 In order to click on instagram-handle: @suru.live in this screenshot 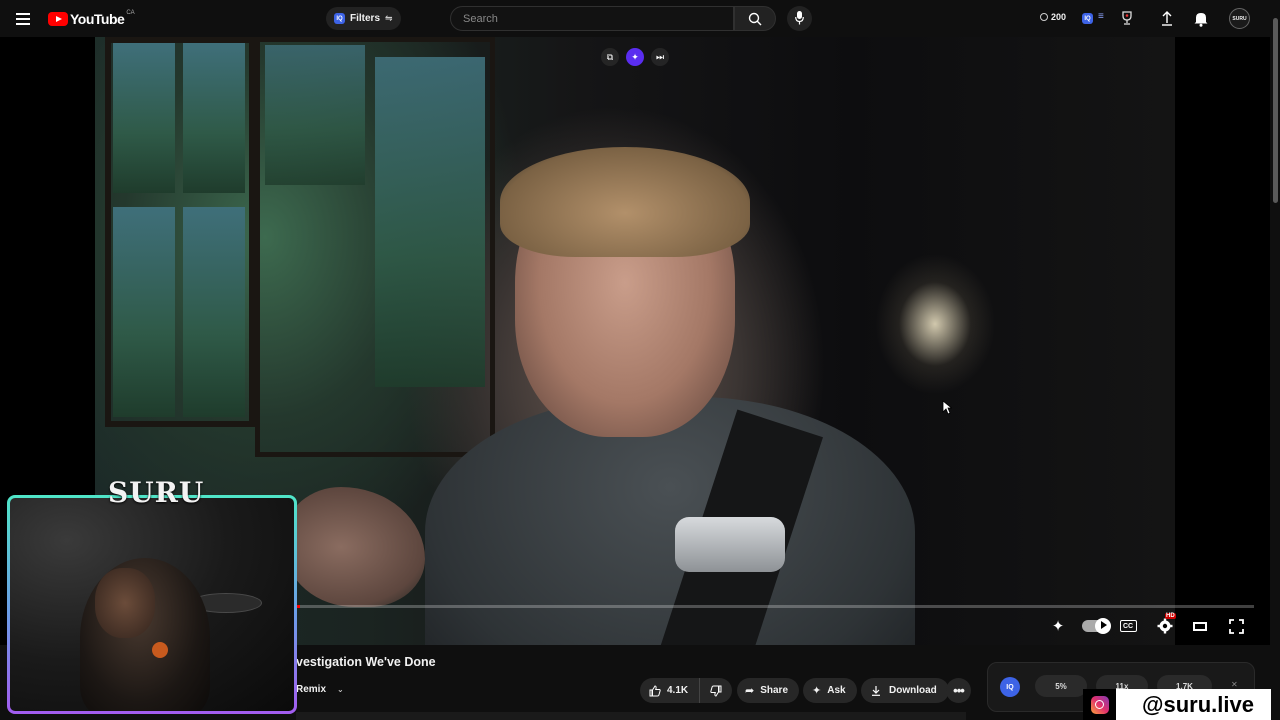, I will do `click(1198, 704)`.